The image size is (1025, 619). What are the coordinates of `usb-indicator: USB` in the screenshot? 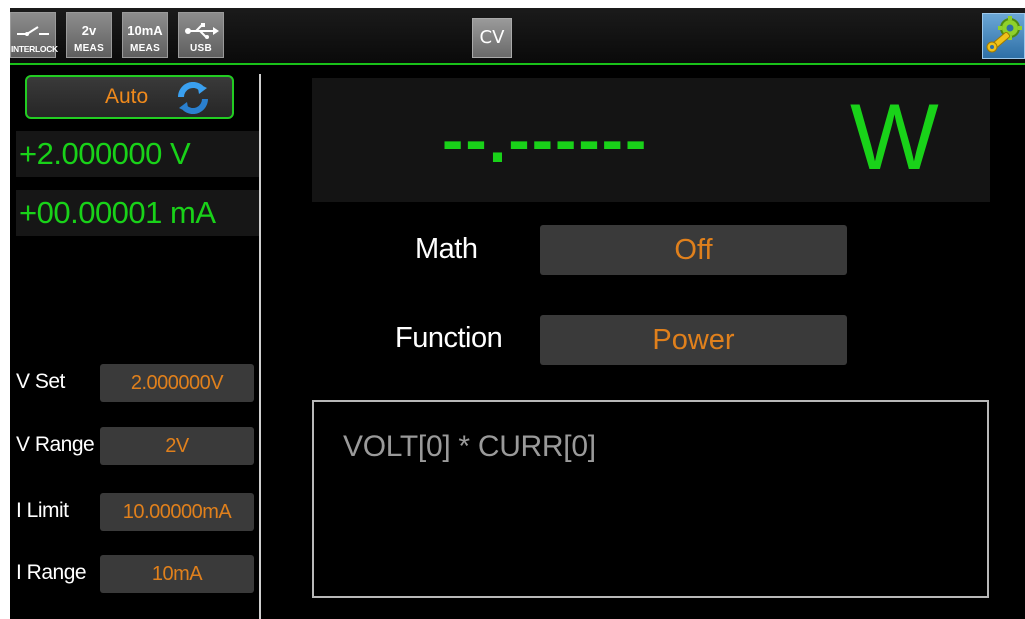 It's located at (201, 35).